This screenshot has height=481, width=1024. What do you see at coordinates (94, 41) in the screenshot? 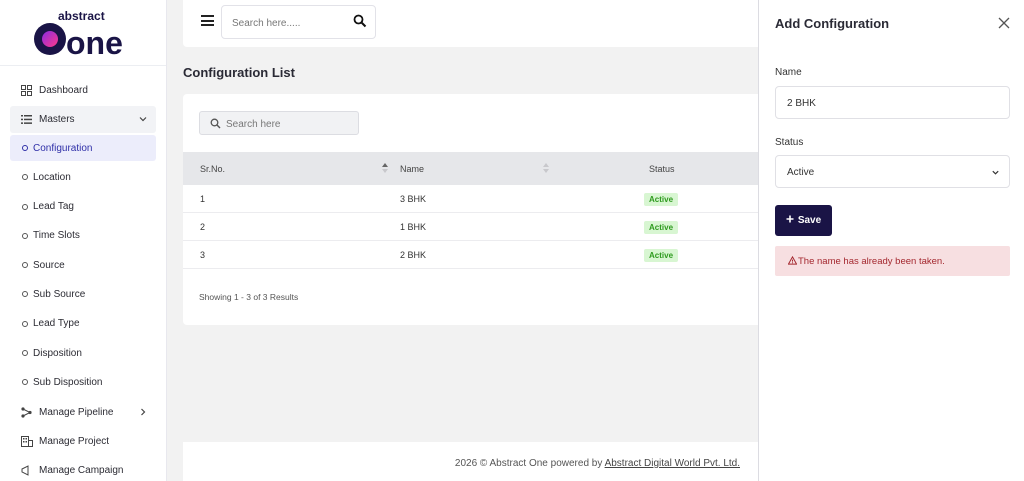
I see `svg-text: one` at bounding box center [94, 41].